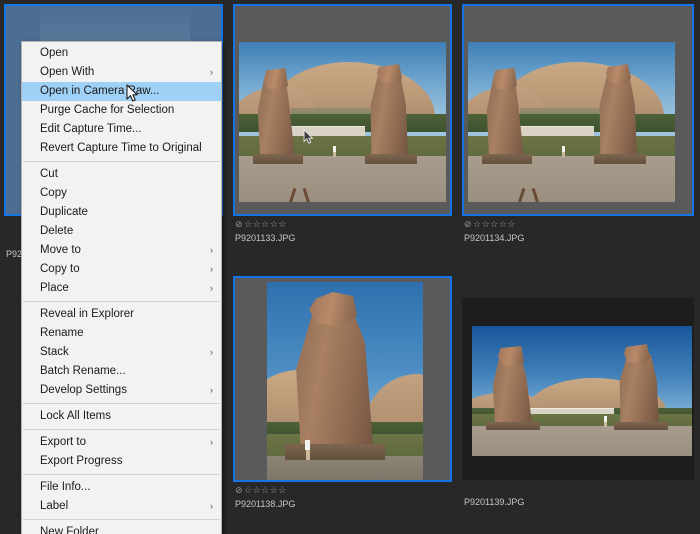 The image size is (700, 534). Describe the element at coordinates (49, 174) in the screenshot. I see `menu-item-label: Cut` at that location.